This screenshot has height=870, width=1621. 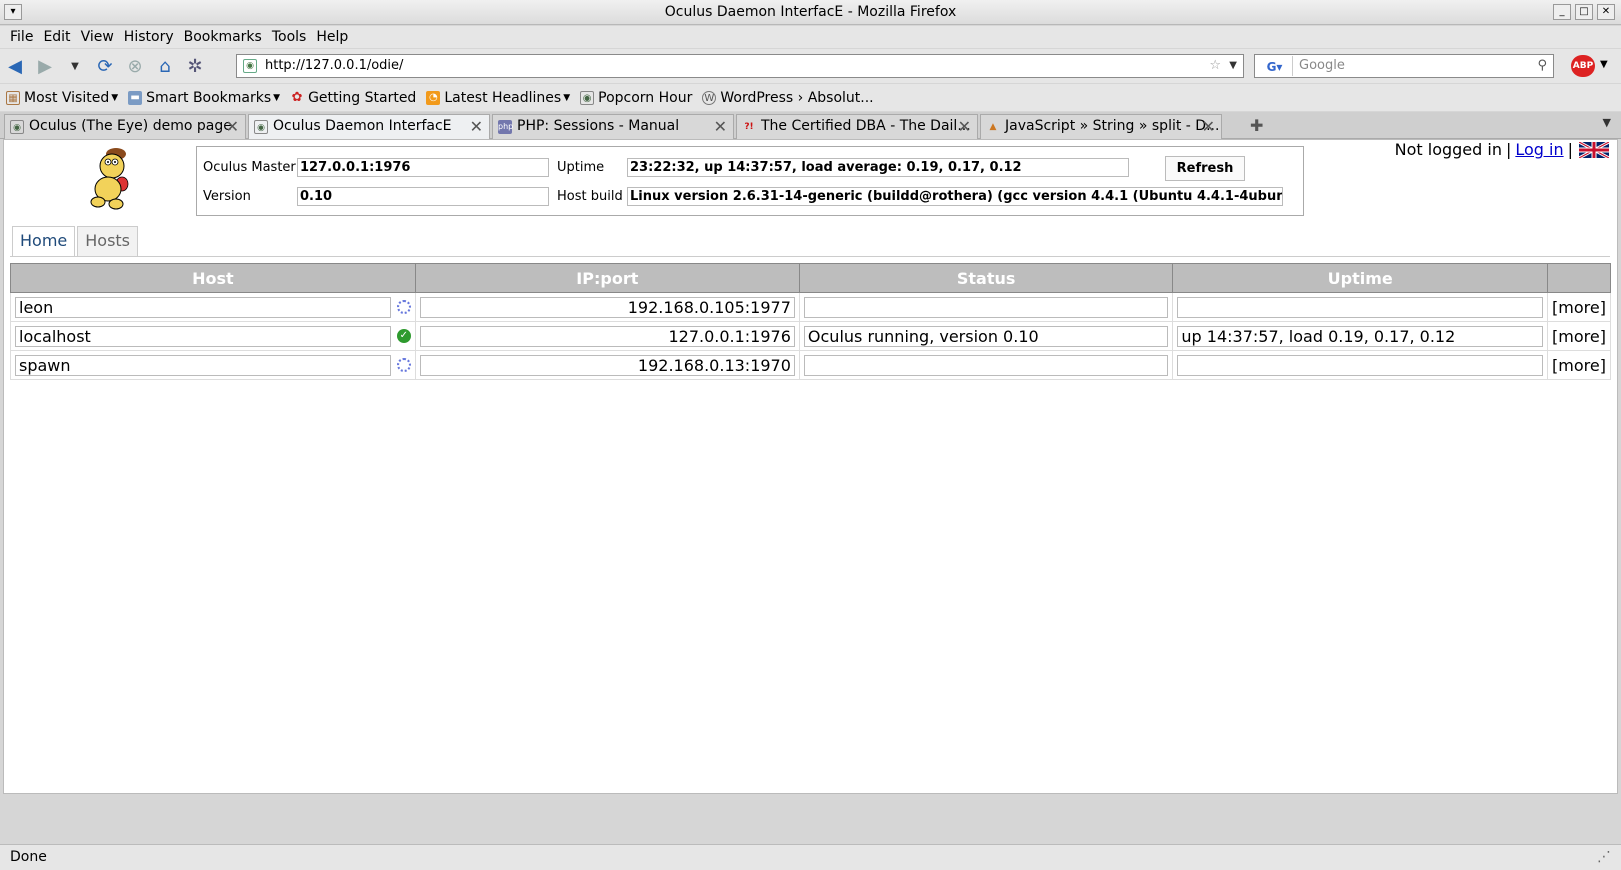 What do you see at coordinates (135, 66) in the screenshot?
I see `stop-icon: ⊗` at bounding box center [135, 66].